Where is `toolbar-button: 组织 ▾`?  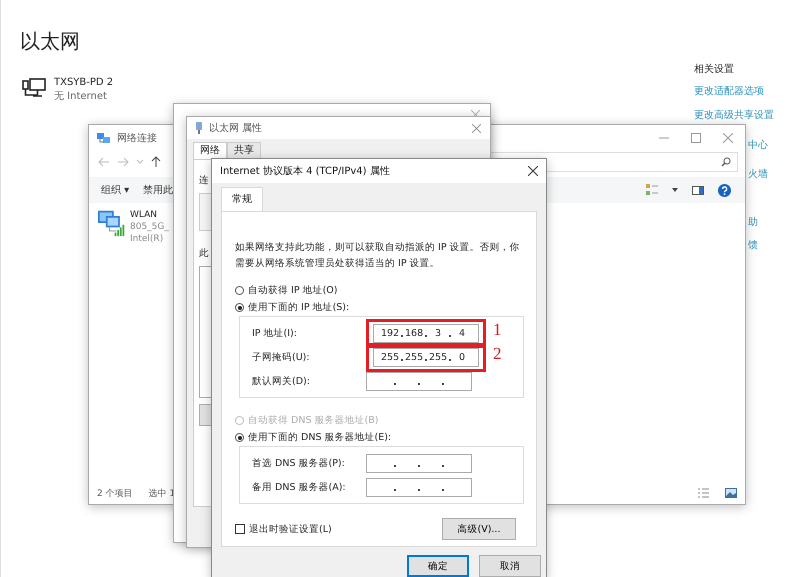 toolbar-button: 组织 ▾ is located at coordinates (115, 190).